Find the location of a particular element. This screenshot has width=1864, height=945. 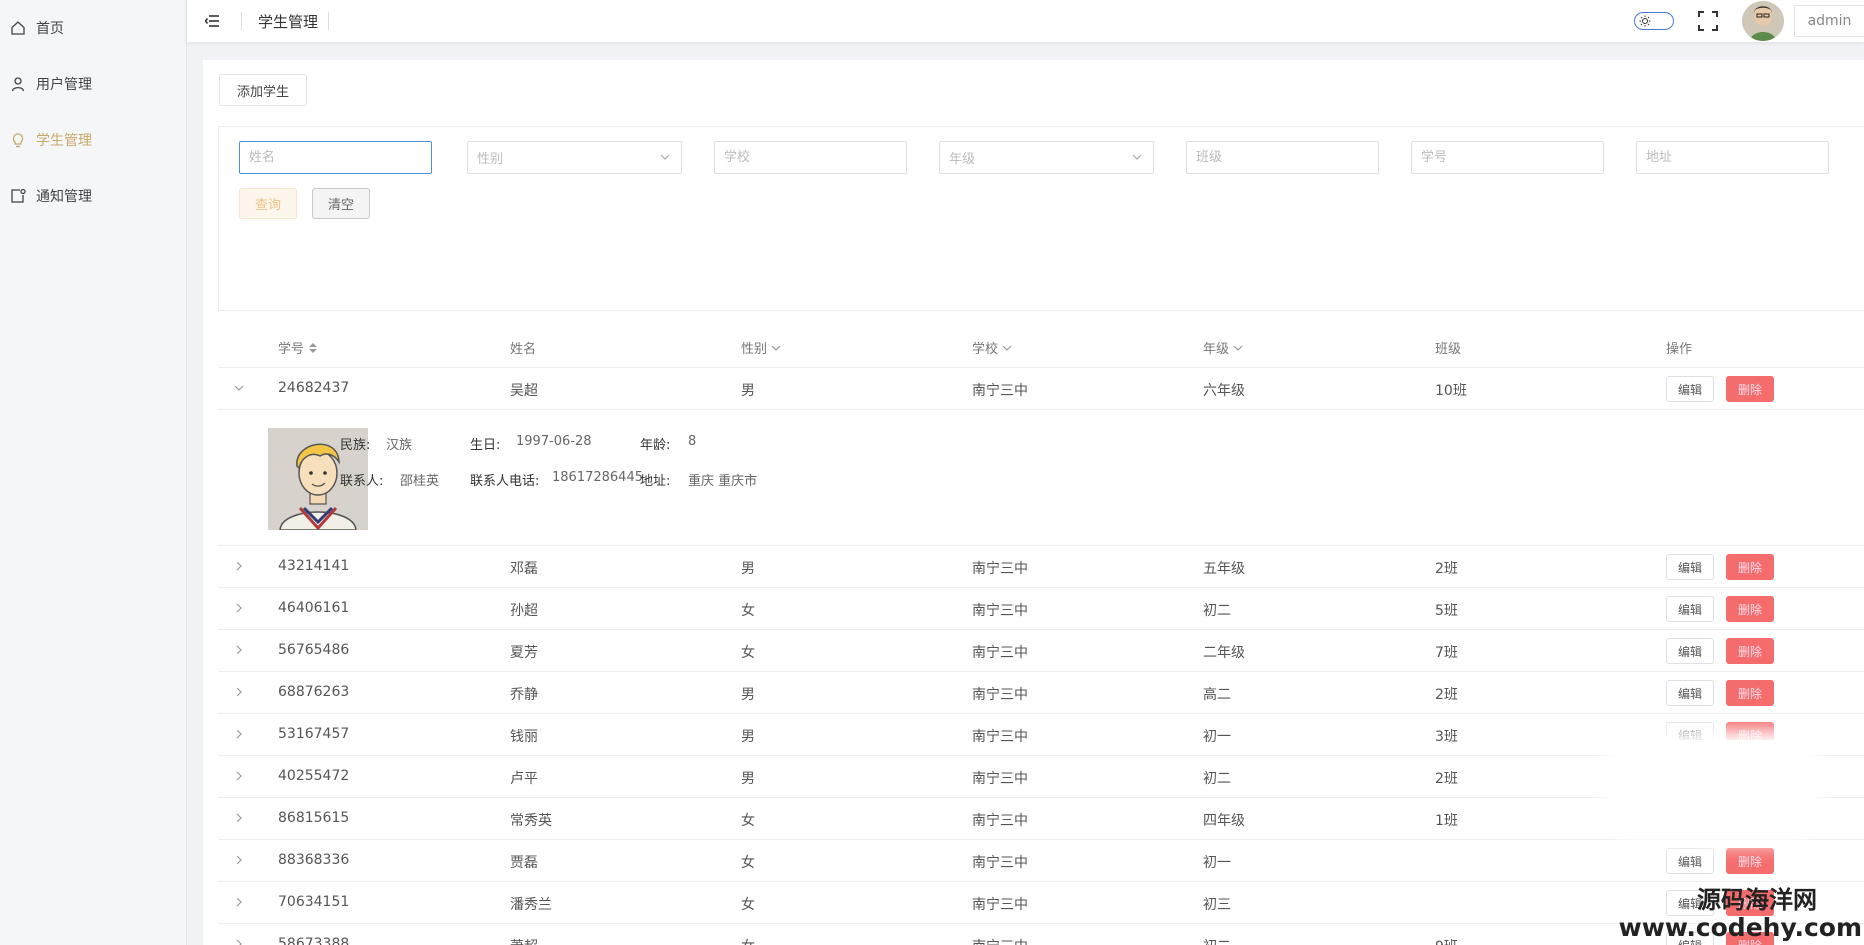

school-filter-field is located at coordinates (810, 157).